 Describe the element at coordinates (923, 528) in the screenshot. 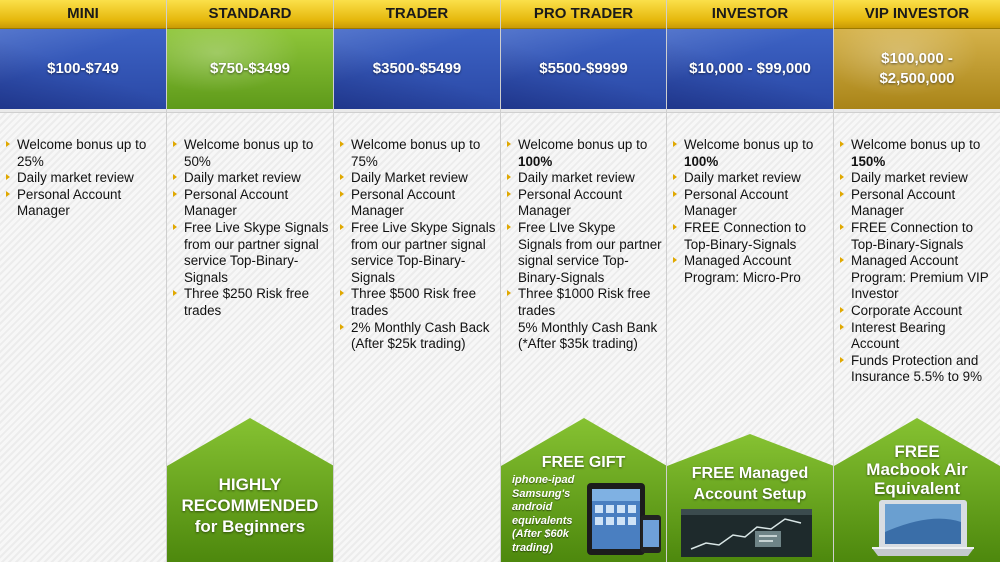

I see `laptop-icon` at that location.